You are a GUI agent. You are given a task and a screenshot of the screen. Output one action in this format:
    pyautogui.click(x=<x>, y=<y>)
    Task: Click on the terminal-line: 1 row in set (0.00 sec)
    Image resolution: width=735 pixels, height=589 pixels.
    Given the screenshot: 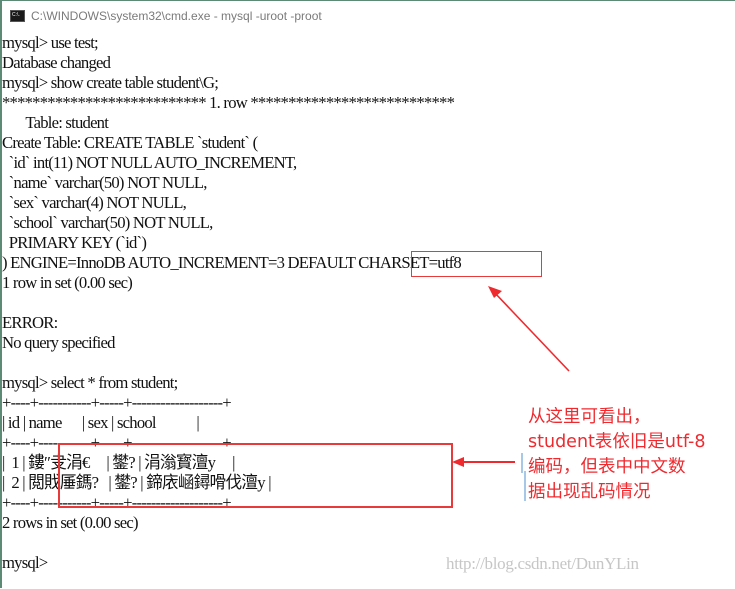 What is the action you would take?
    pyautogui.click(x=67, y=282)
    